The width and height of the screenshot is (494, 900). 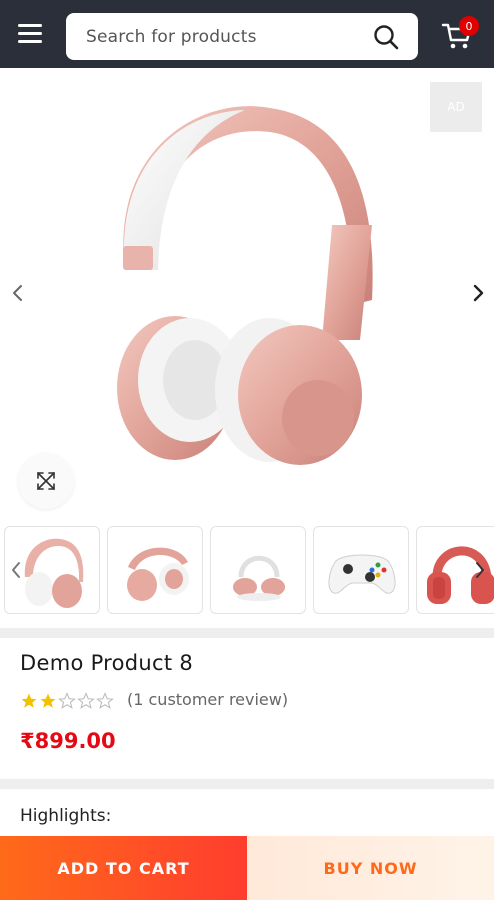 I want to click on thumbnail-prev-arrow-icon, so click(x=16, y=570).